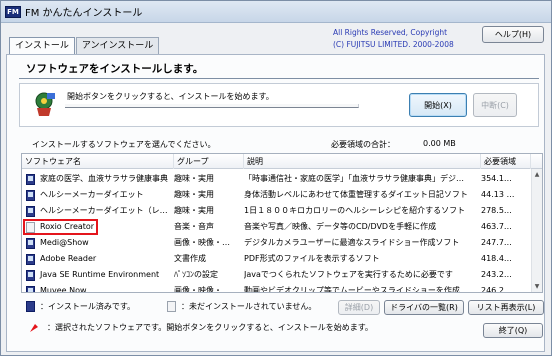 This screenshot has height=356, width=552. What do you see at coordinates (68, 258) in the screenshot?
I see `software-name: Adobe Reader` at bounding box center [68, 258].